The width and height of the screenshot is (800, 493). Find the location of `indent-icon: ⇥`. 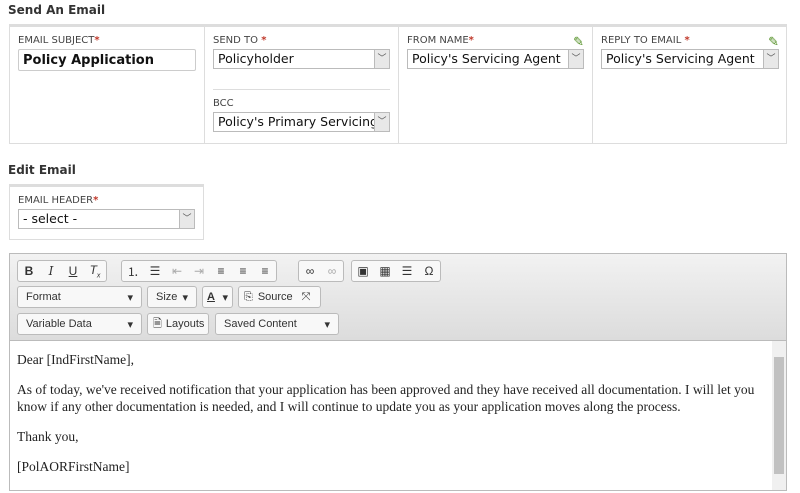

indent-icon: ⇥ is located at coordinates (199, 271).